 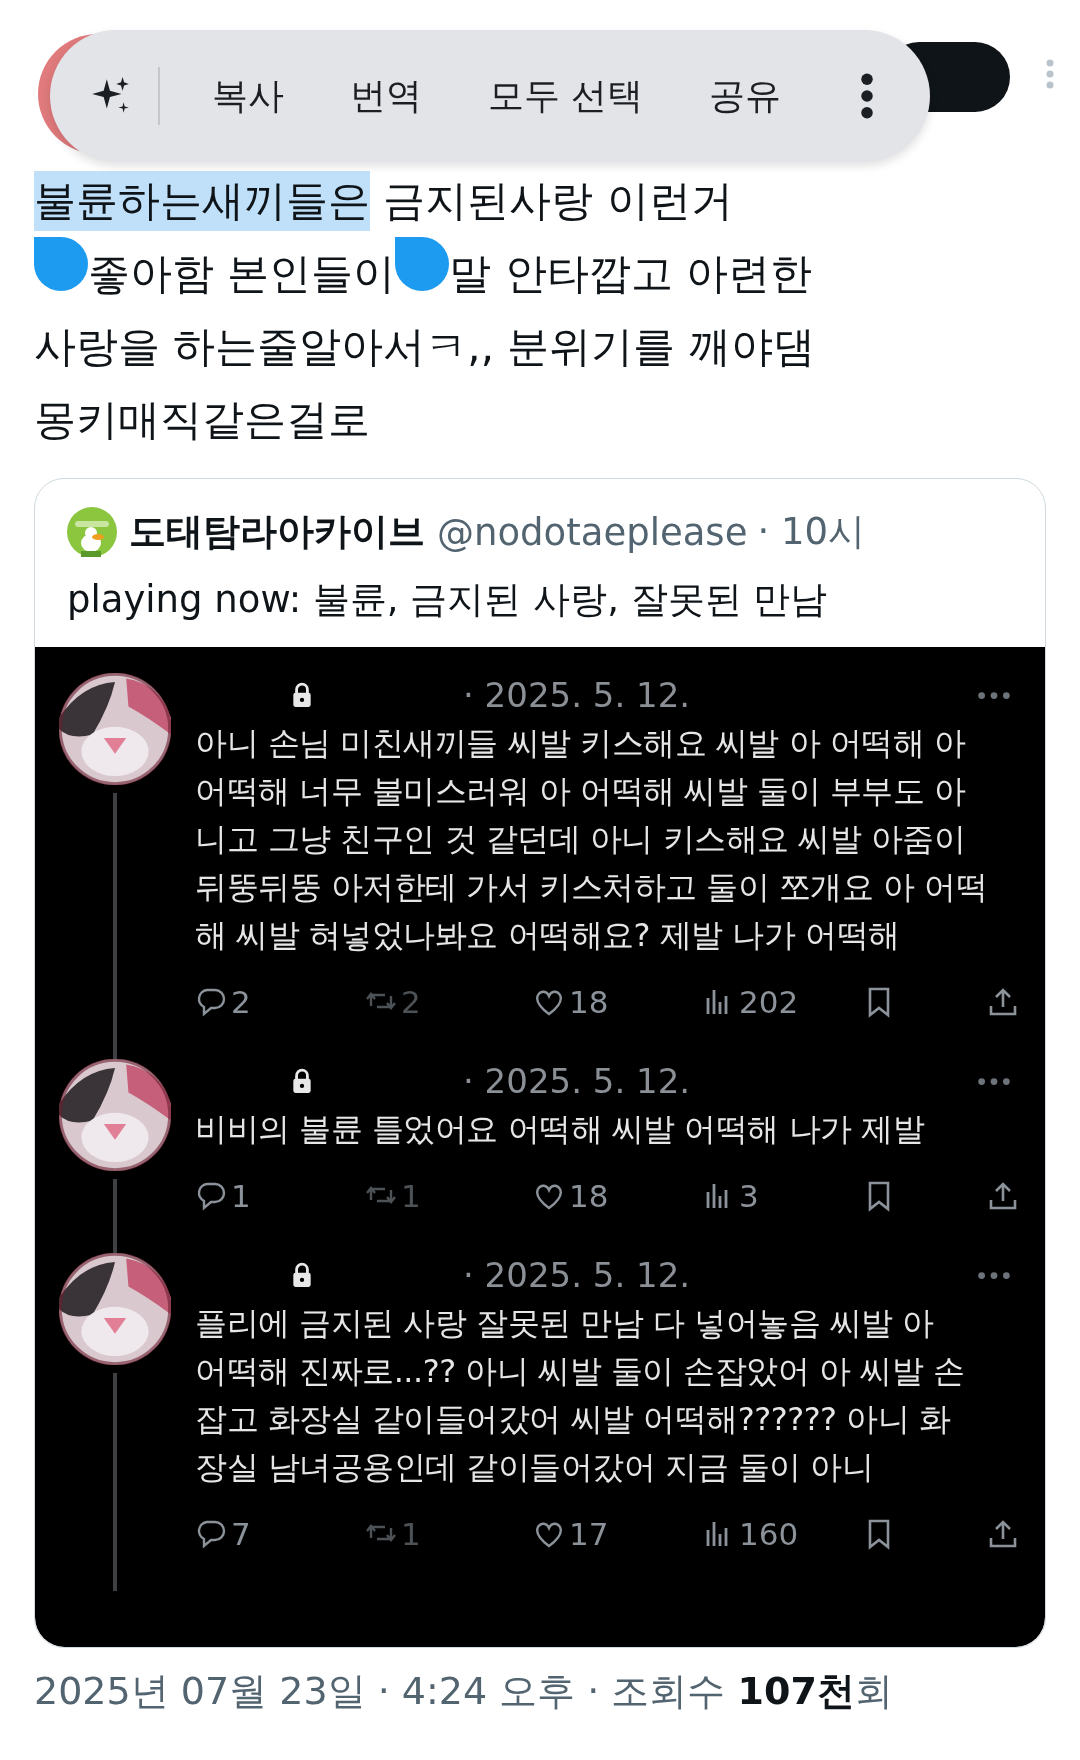 I want to click on tweet-text: 비비의 불륜 틀었어요 어떡해 씨발 어떡해 나가 제발, so click(x=560, y=1129).